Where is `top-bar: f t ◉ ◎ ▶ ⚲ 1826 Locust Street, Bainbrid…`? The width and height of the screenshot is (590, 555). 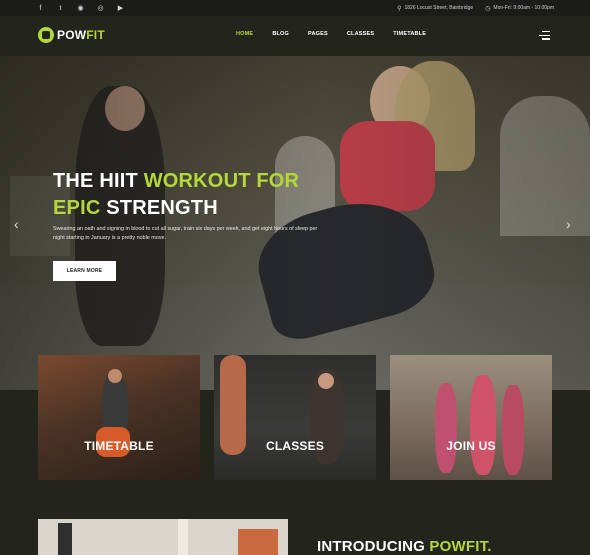 top-bar: f t ◉ ◎ ▶ ⚲ 1826 Locust Street, Bainbrid… is located at coordinates (295, 8).